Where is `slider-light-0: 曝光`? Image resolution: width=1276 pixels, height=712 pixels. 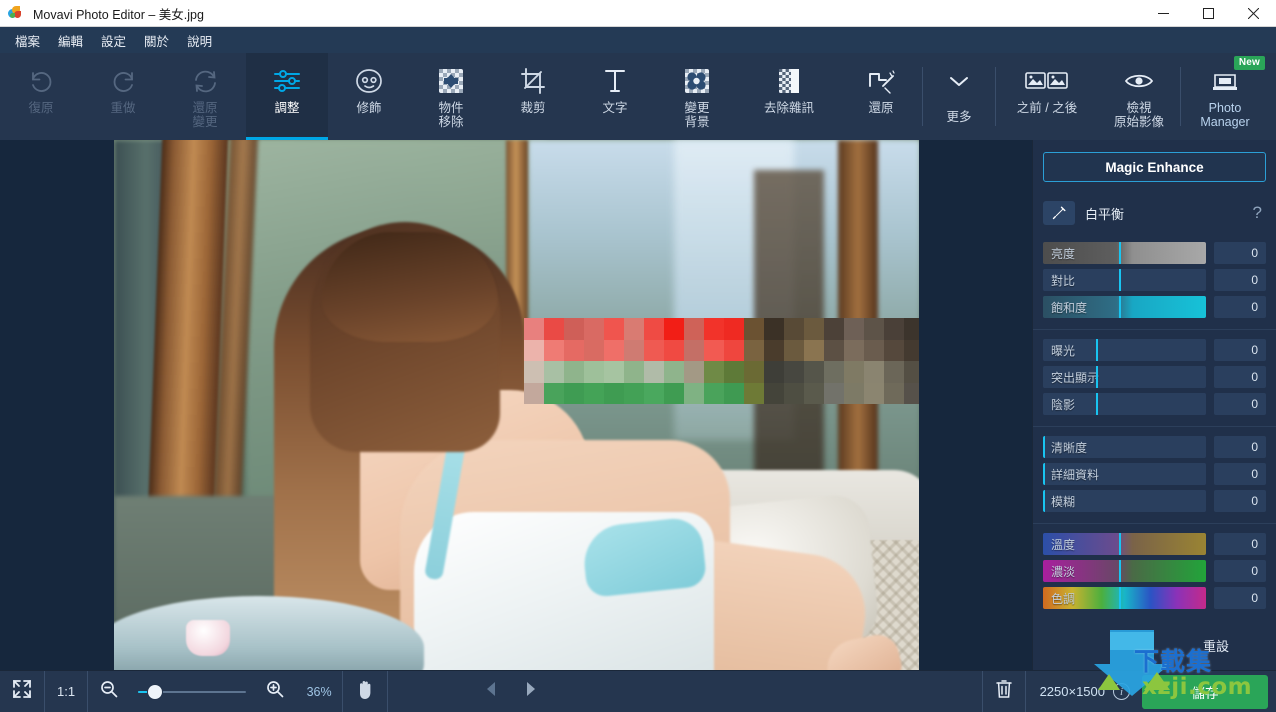
slider-light-0: 曝光 is located at coordinates (1124, 350).